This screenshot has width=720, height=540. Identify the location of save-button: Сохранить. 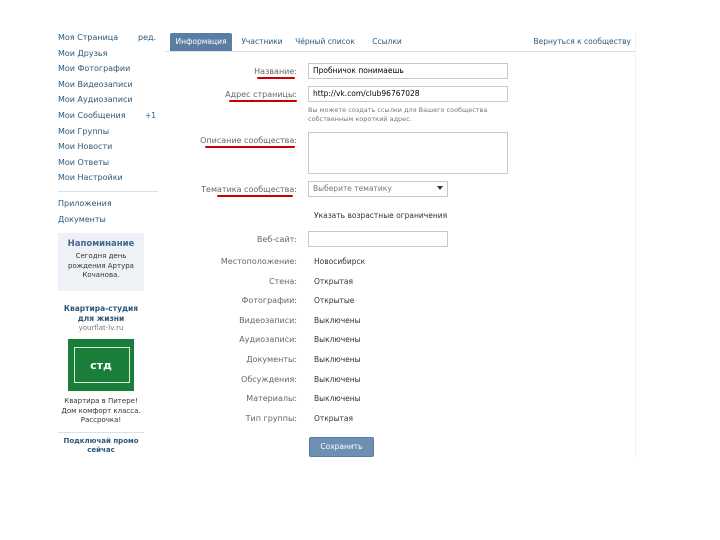
(341, 447).